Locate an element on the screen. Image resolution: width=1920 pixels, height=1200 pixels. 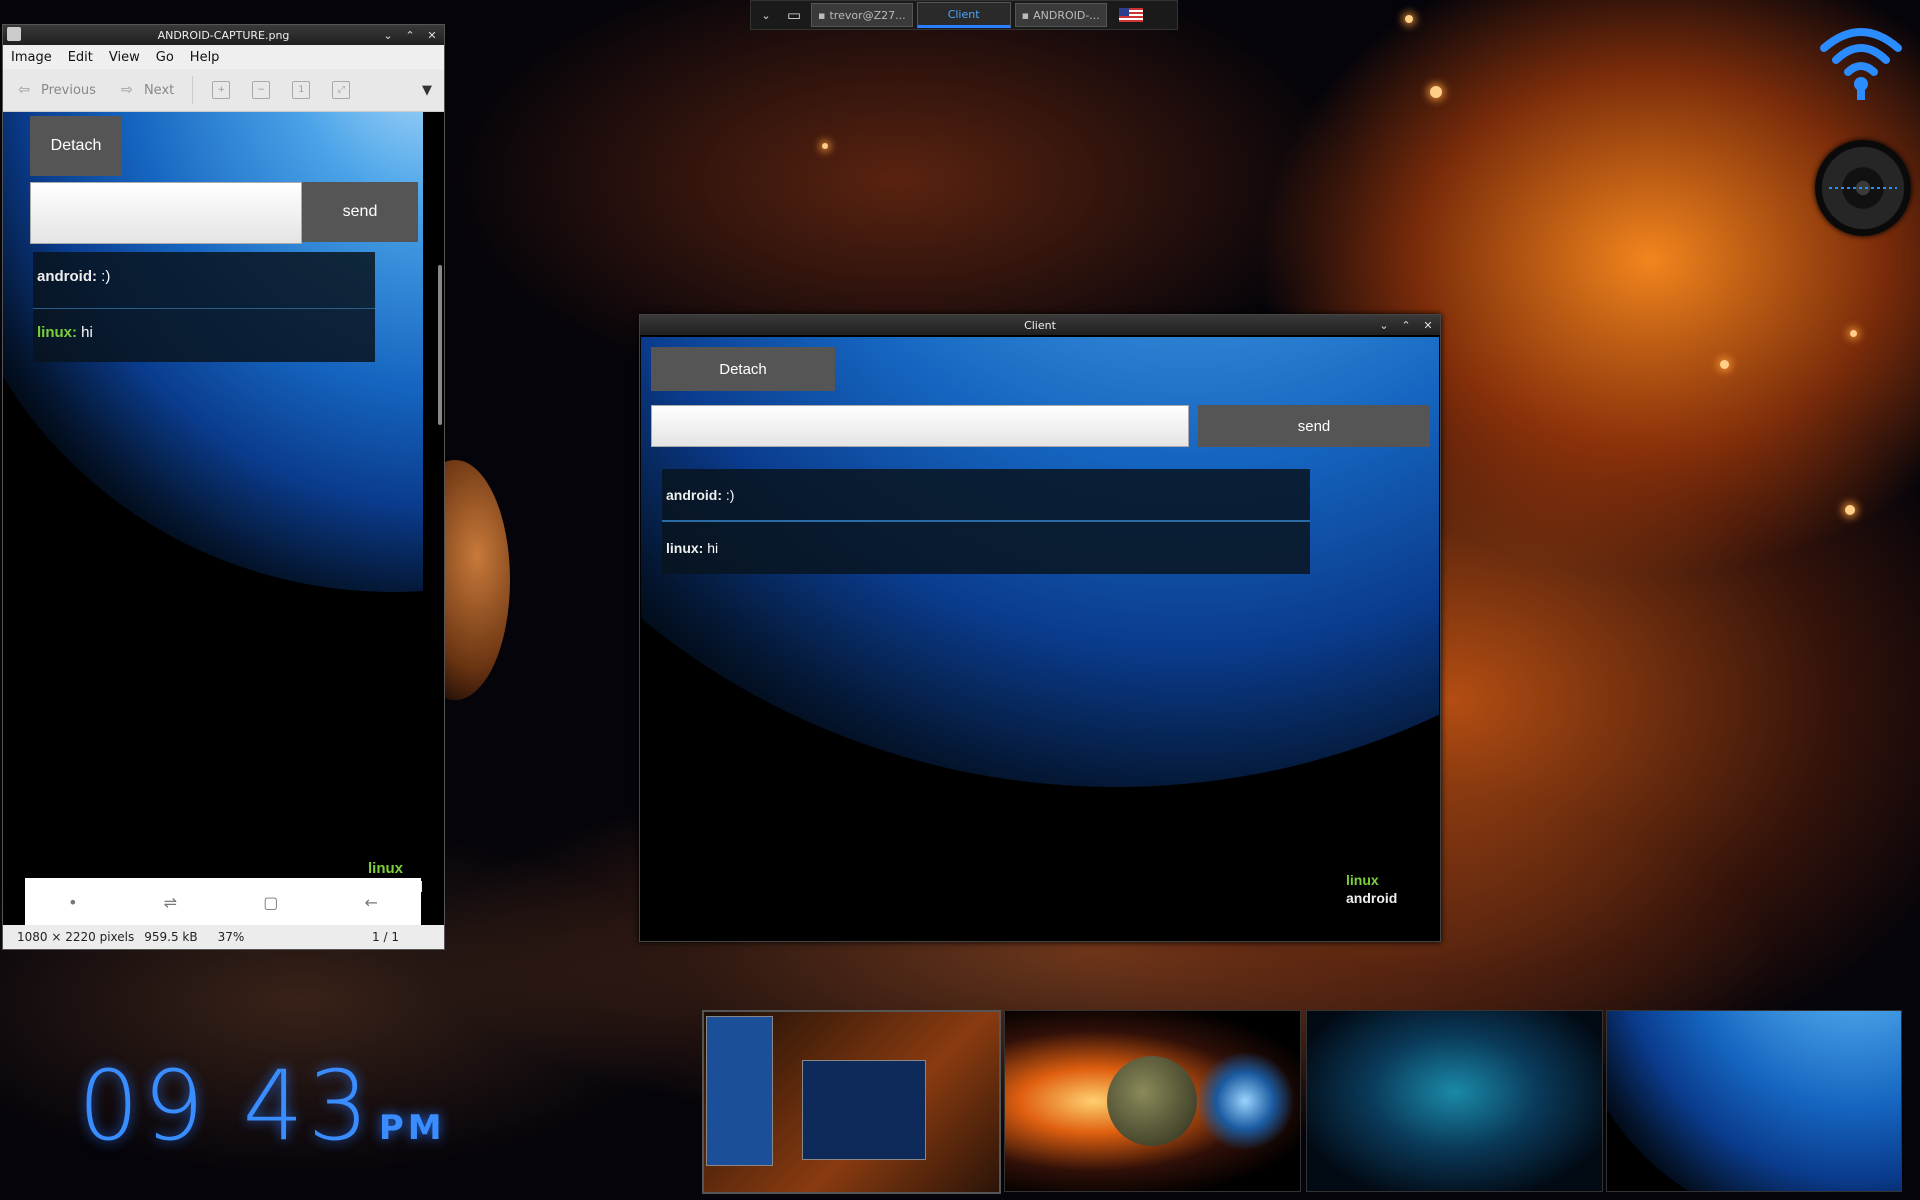
speaker-icon is located at coordinates (1863, 188).